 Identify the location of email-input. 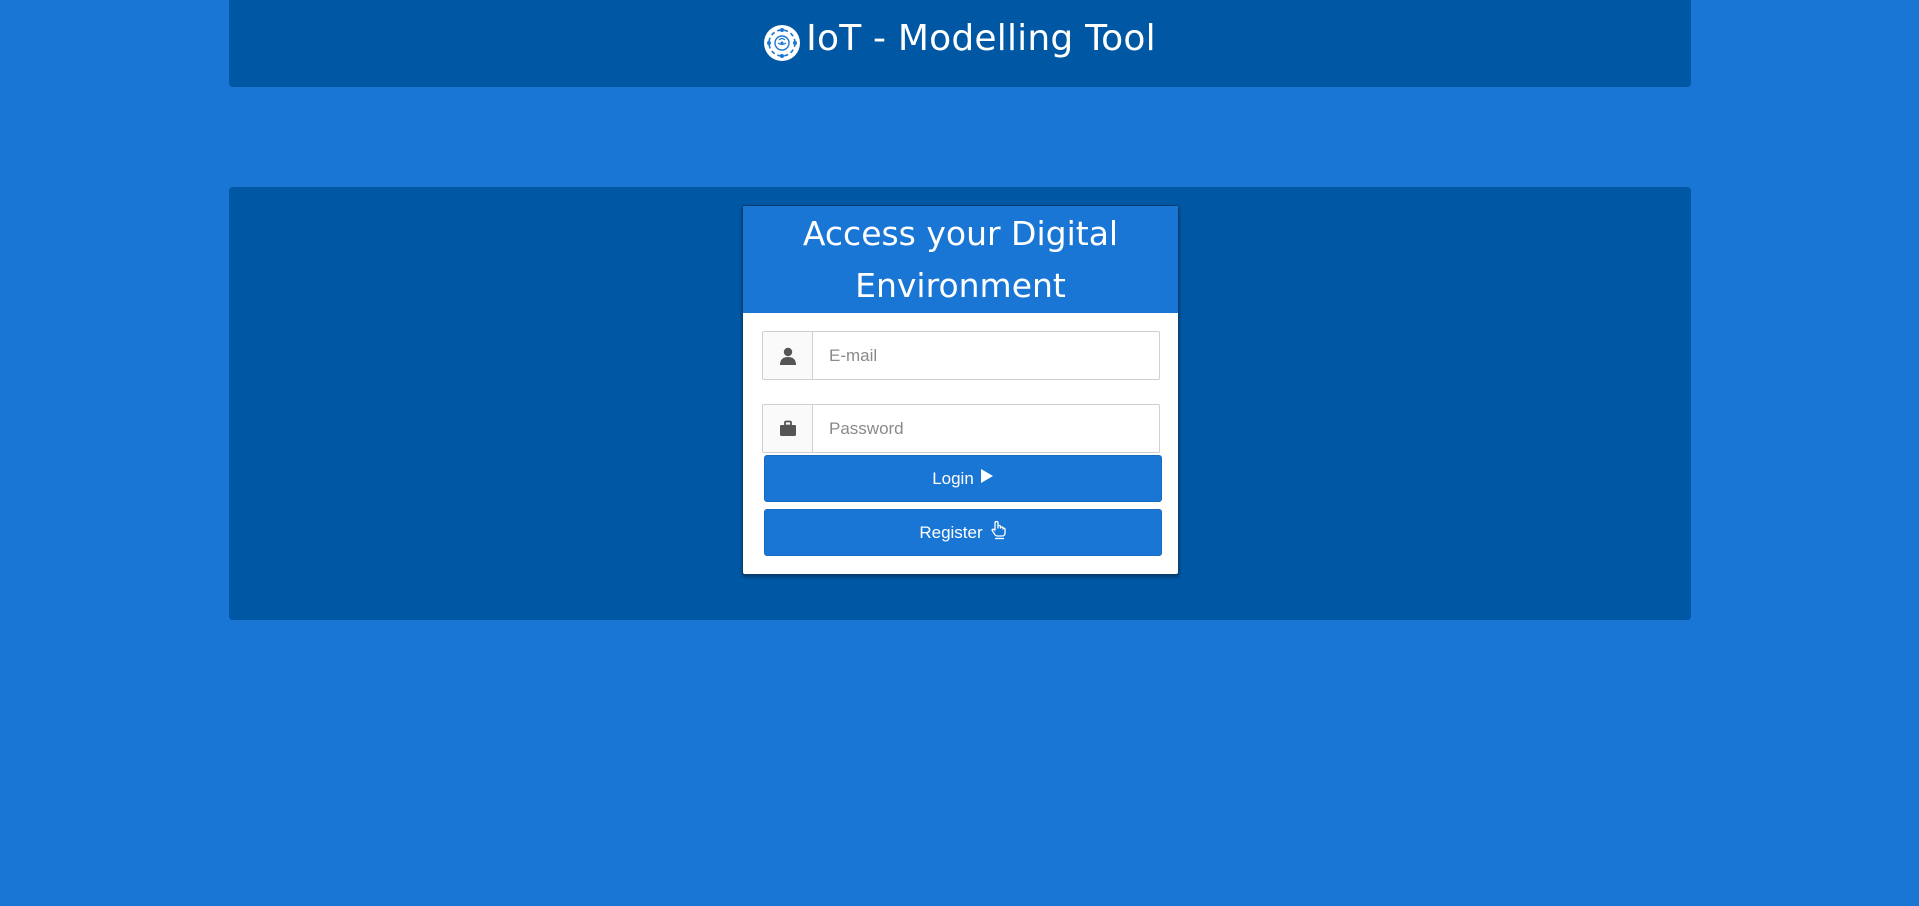
(986, 355).